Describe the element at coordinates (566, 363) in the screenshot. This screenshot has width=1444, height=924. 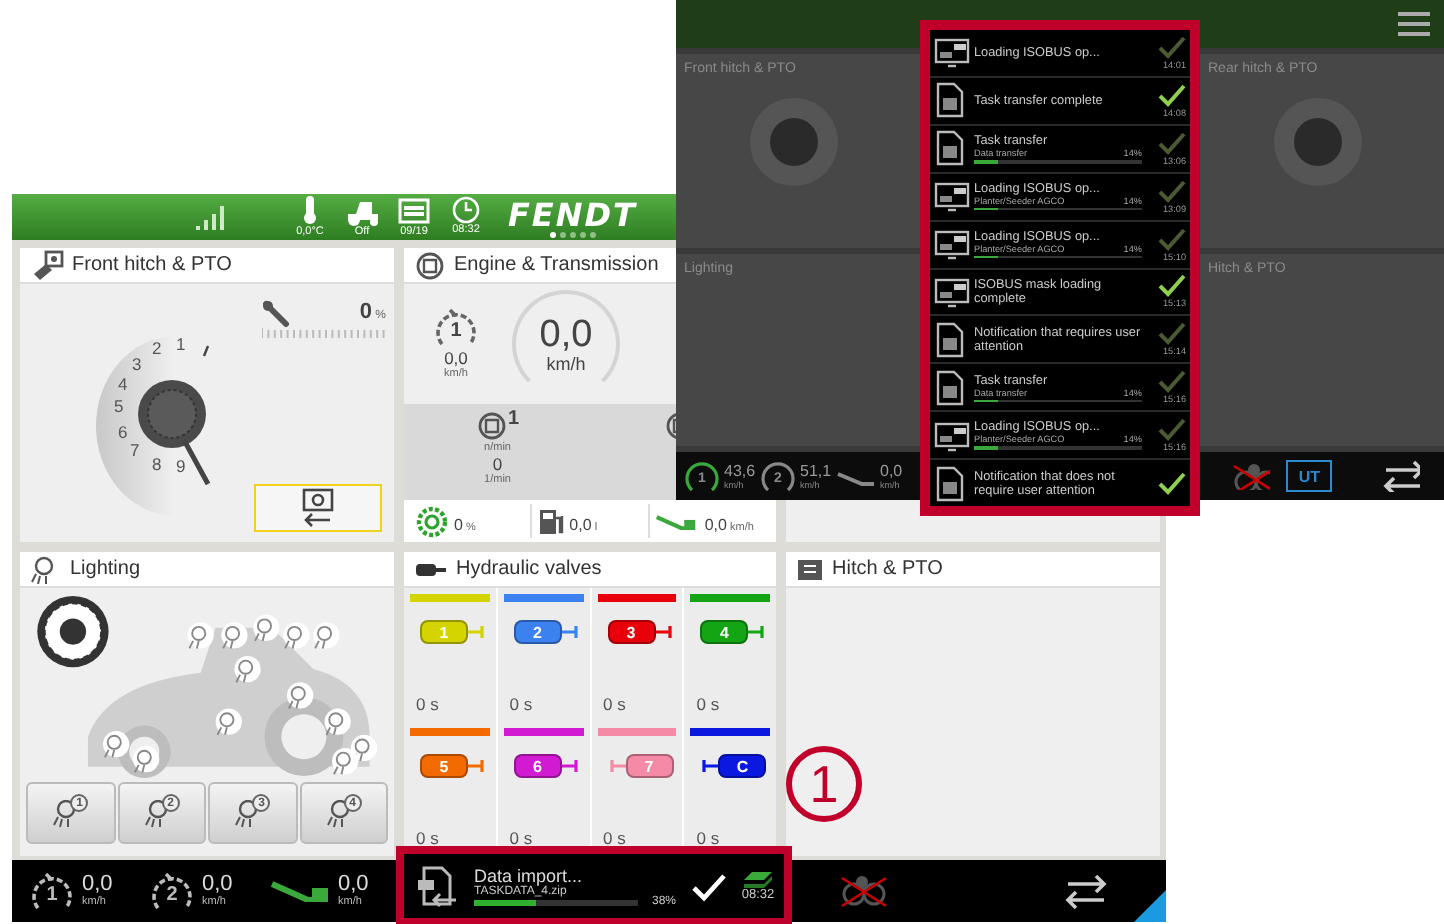
I see `speed-unit: km/h` at that location.